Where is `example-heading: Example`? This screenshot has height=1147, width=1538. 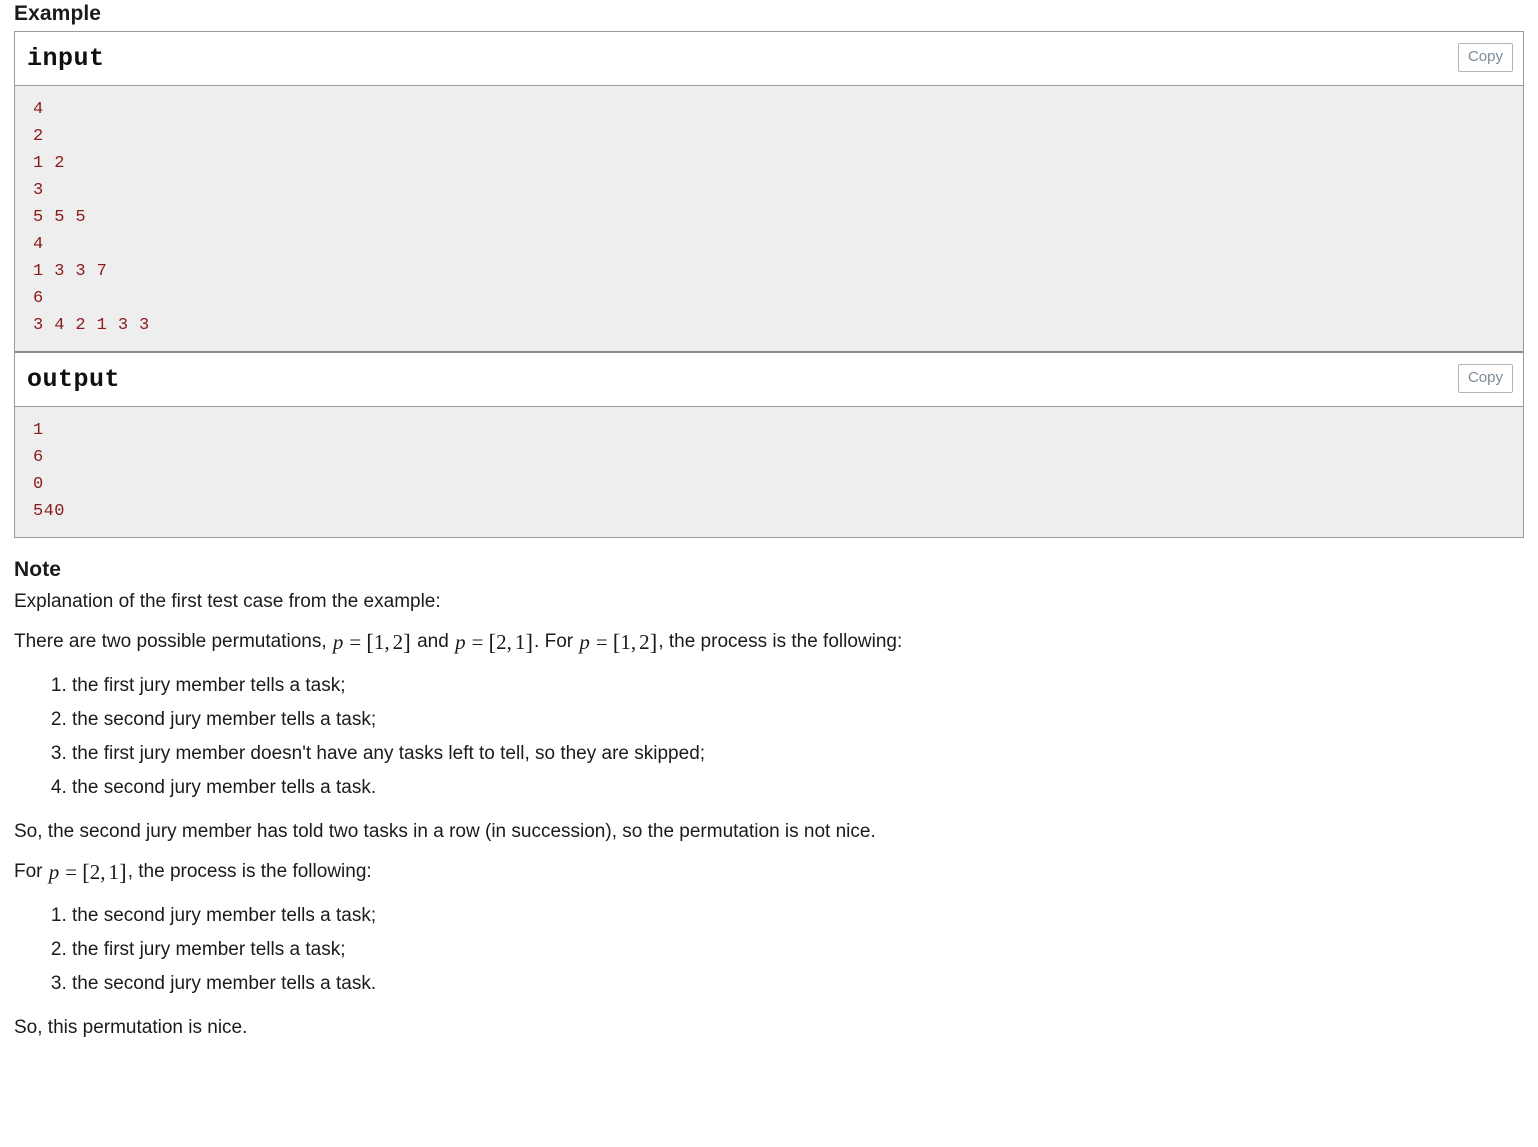 example-heading: Example is located at coordinates (58, 13).